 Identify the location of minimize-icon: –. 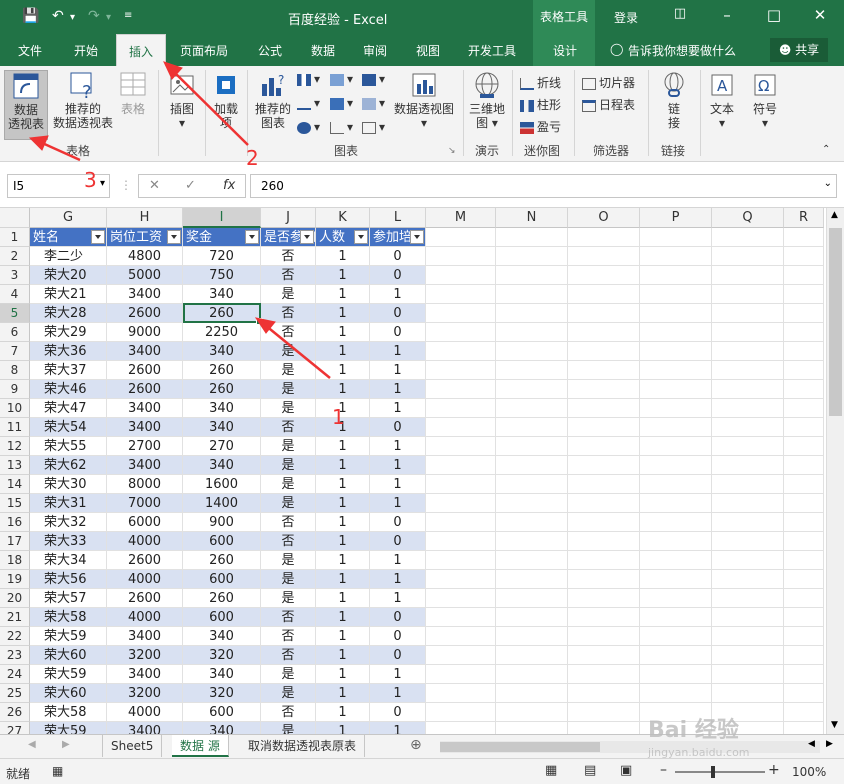
(727, 15).